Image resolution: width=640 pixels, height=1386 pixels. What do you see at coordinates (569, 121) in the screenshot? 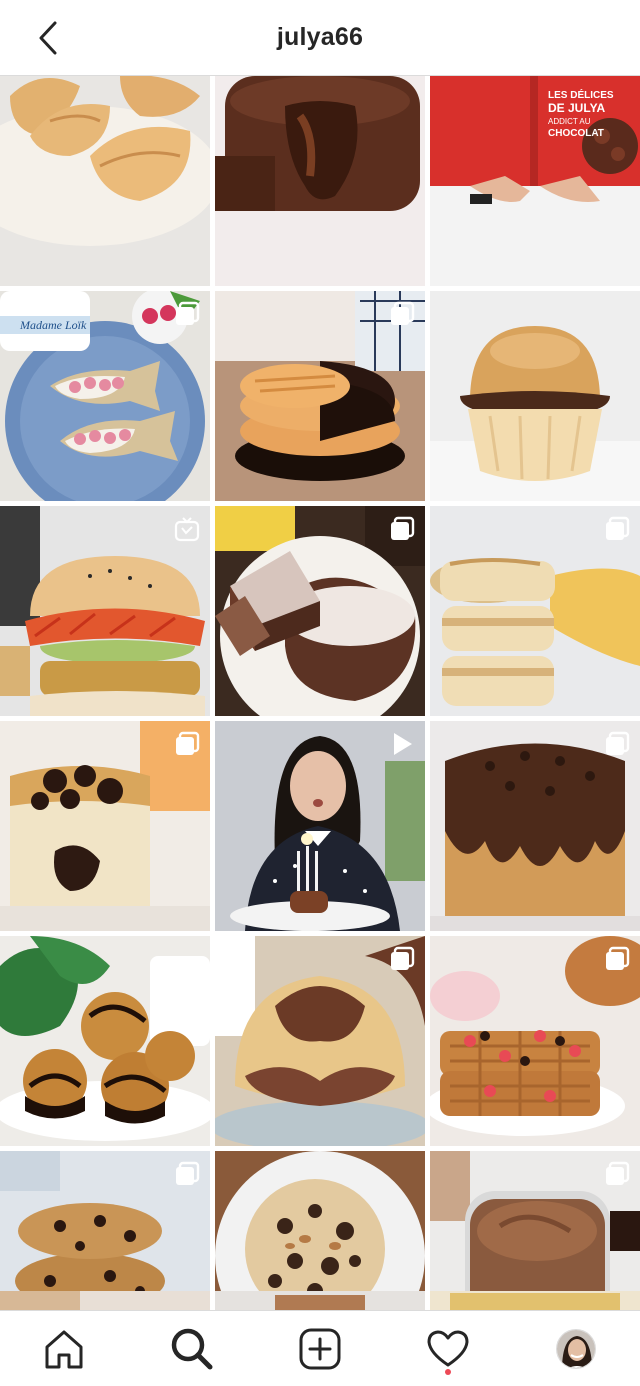
I see `book-title-line-3: ADDICT AU` at bounding box center [569, 121].